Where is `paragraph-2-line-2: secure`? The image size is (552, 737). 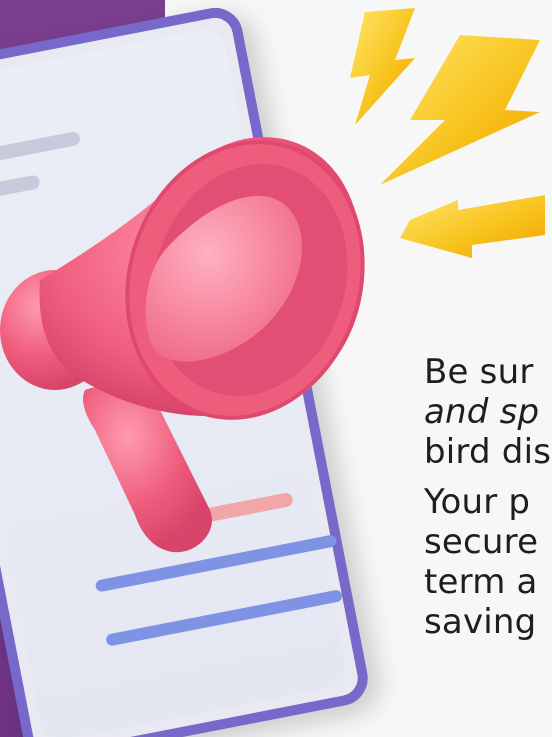 paragraph-2-line-2: secure is located at coordinates (481, 542).